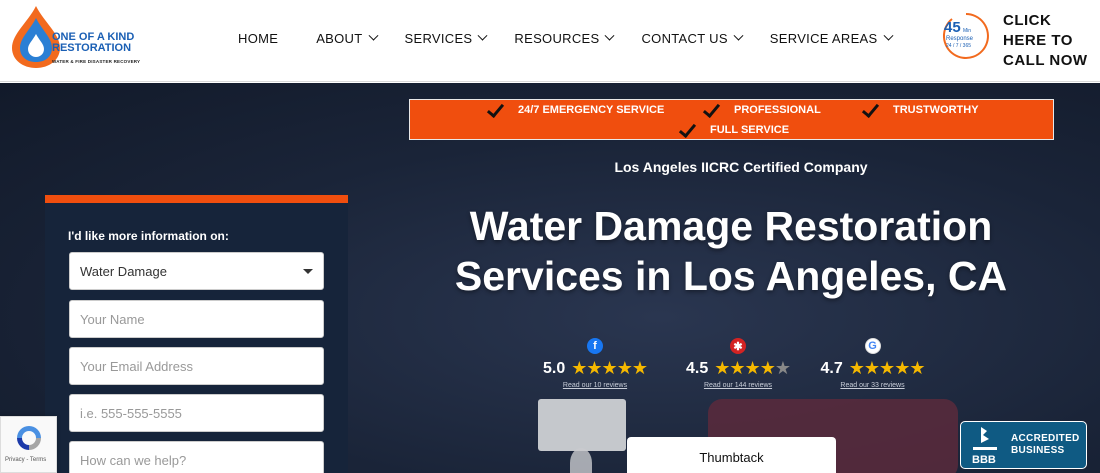 The image size is (1100, 473). I want to click on caret-down-icon, so click(308, 271).